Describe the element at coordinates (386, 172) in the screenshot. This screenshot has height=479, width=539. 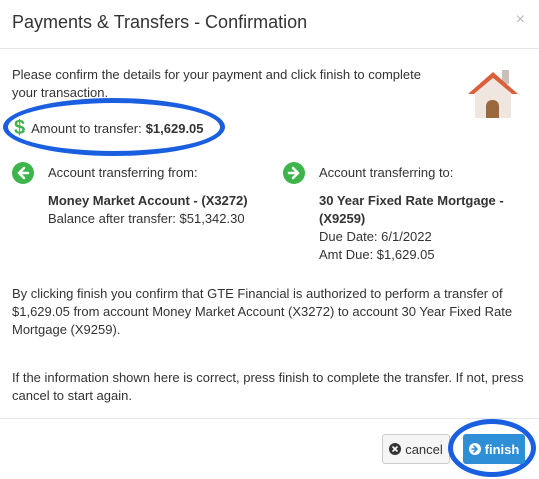
I see `to-header: Account transferring to:` at that location.